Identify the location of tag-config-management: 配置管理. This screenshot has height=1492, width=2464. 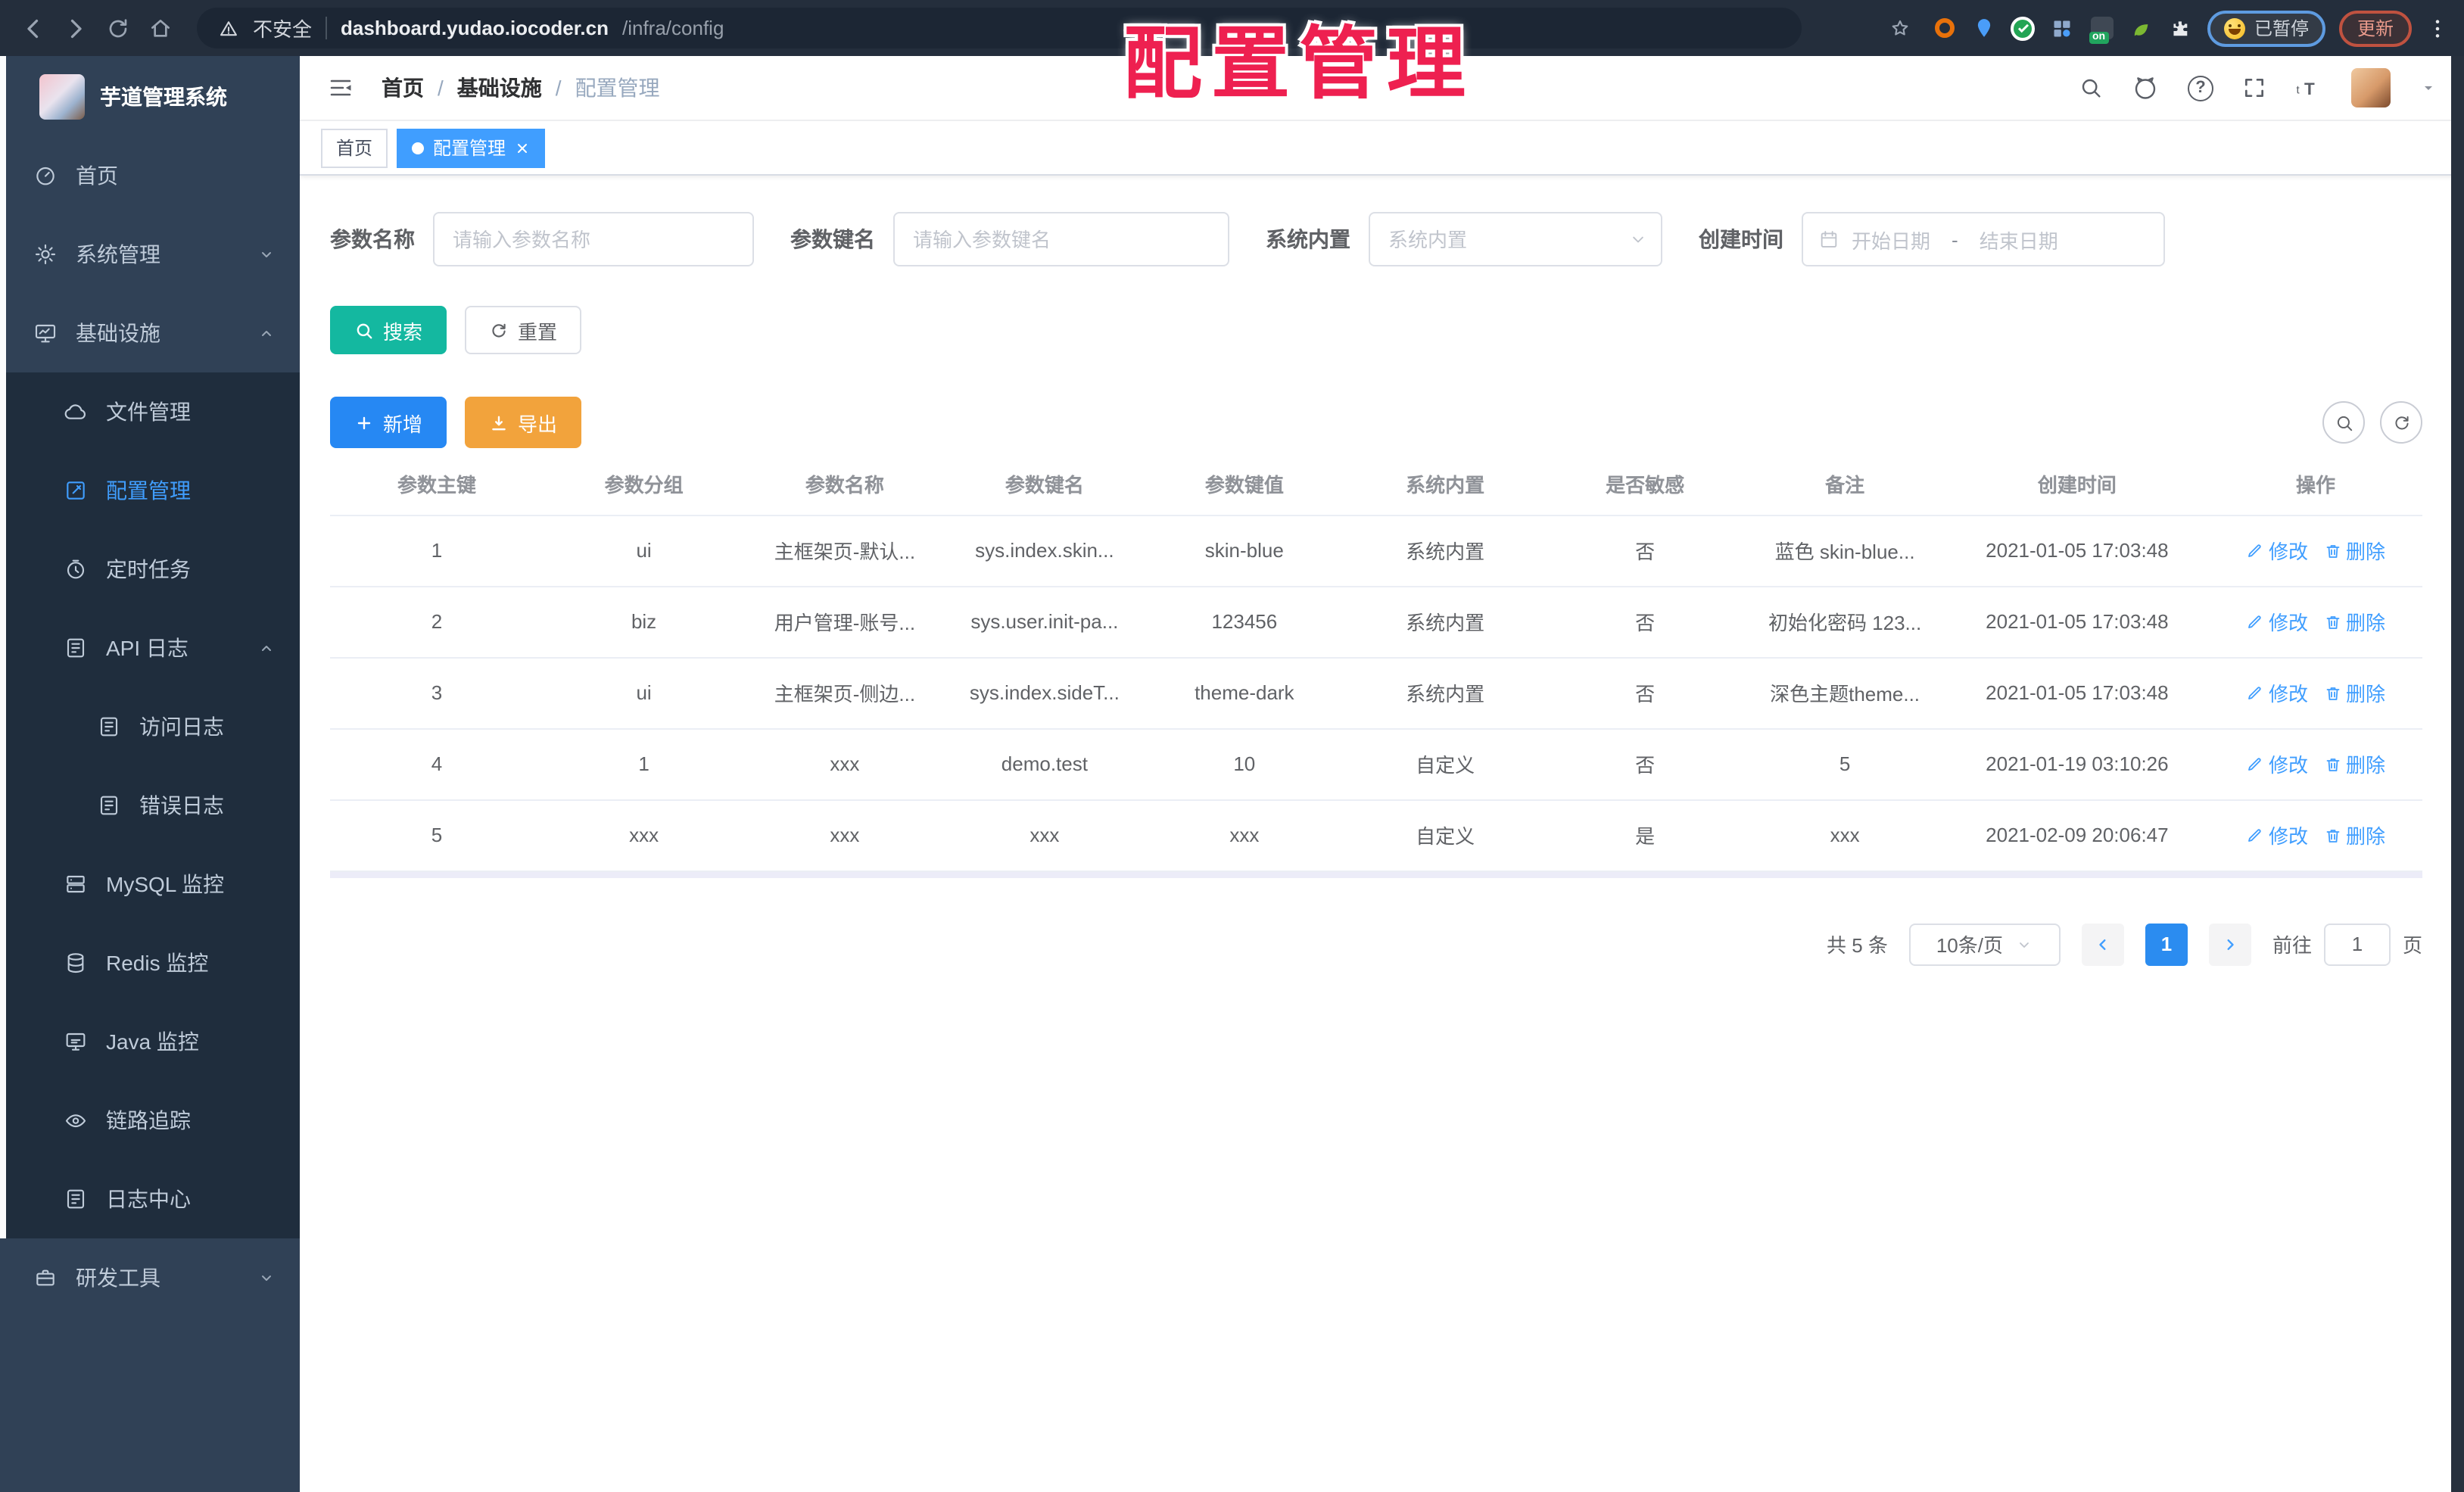
(471, 147).